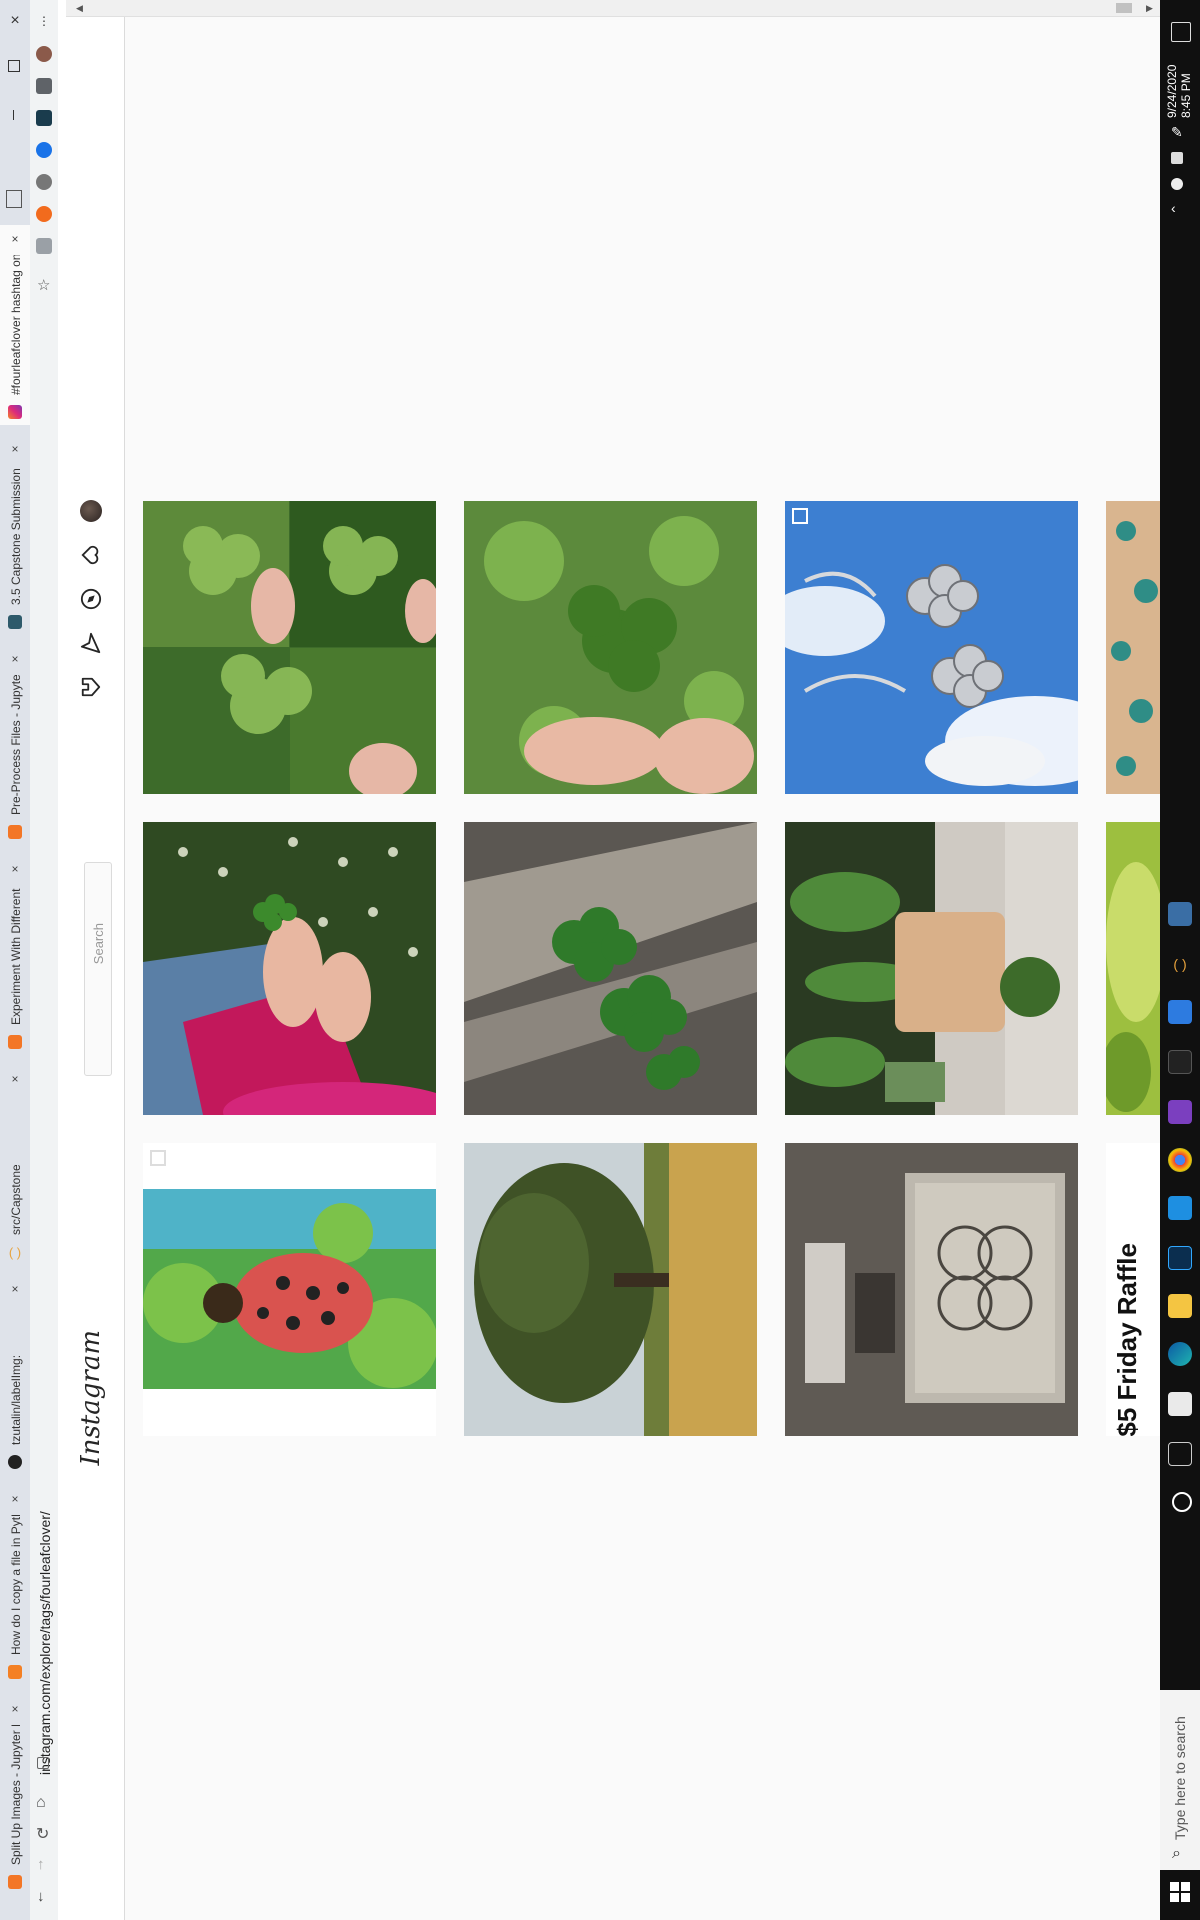  What do you see at coordinates (91, 555) in the screenshot?
I see `heart-icon` at bounding box center [91, 555].